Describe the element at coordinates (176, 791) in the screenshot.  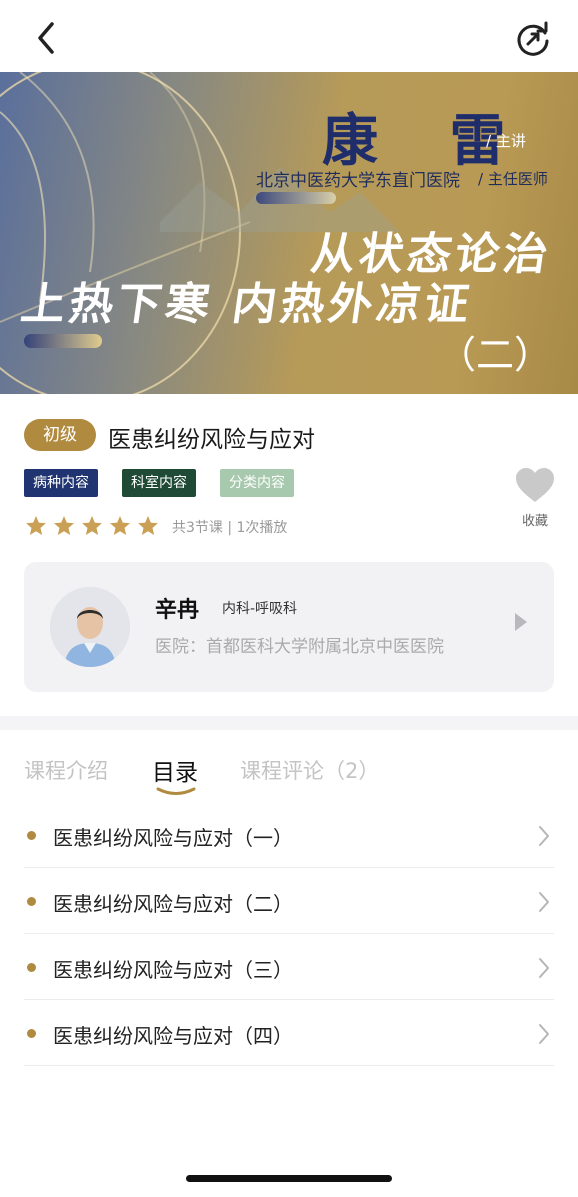
I see `active-tab-indicator` at that location.